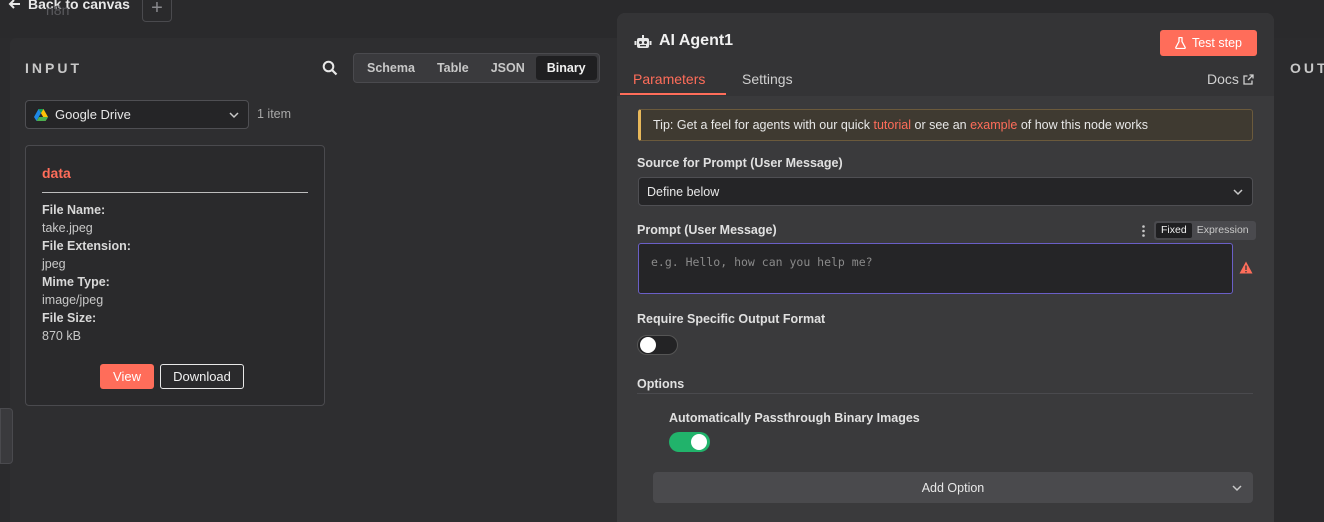  I want to click on fixed-expression-toggle: Fixed Expression, so click(1205, 230).